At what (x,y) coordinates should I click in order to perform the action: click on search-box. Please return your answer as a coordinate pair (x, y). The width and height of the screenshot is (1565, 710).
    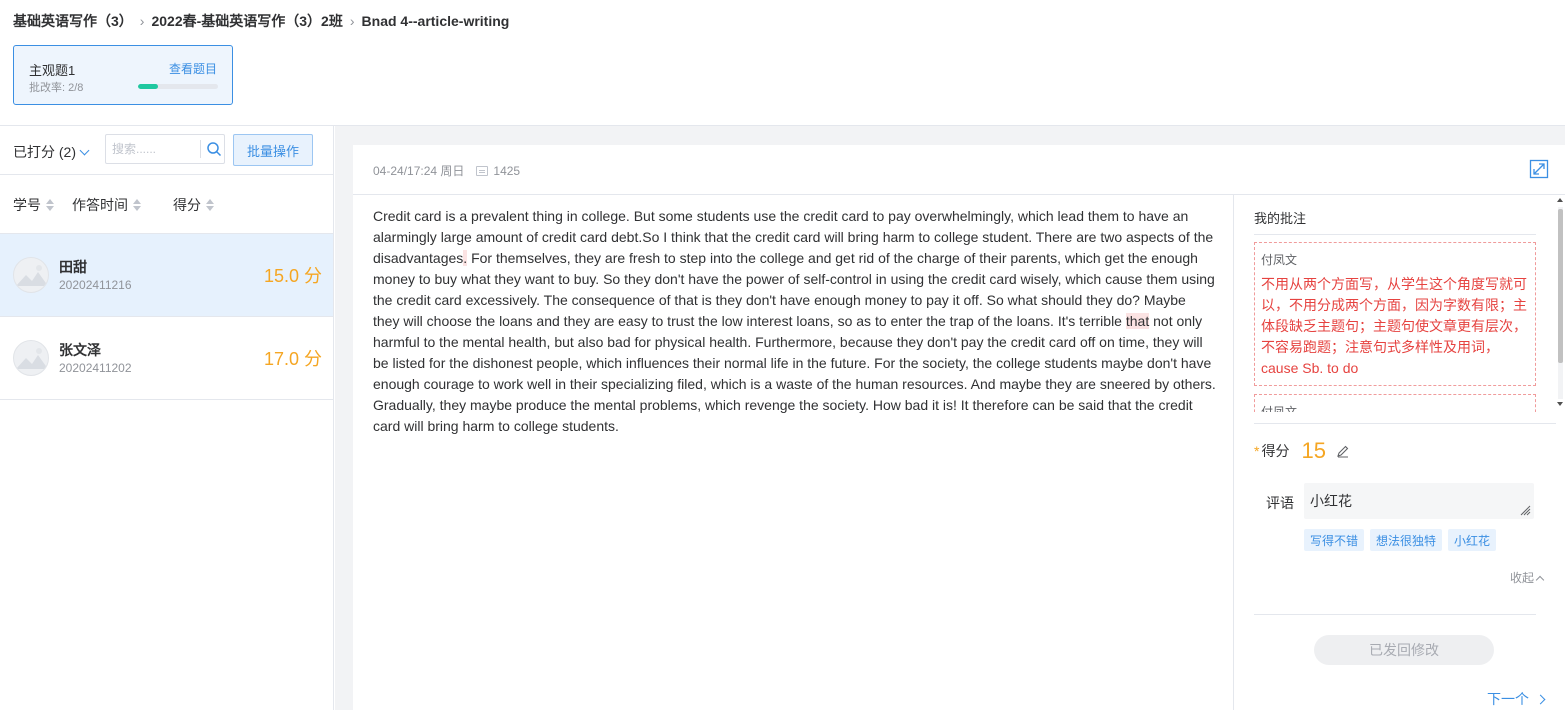
    Looking at the image, I should click on (165, 149).